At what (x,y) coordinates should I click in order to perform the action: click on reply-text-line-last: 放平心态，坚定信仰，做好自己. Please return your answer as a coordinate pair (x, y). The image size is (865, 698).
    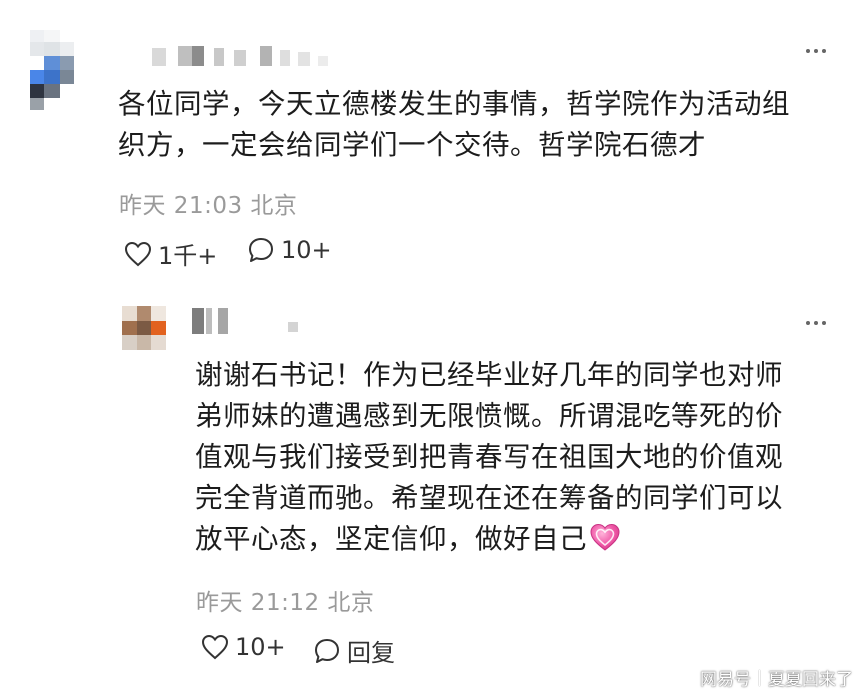
    Looking at the image, I should click on (515, 539).